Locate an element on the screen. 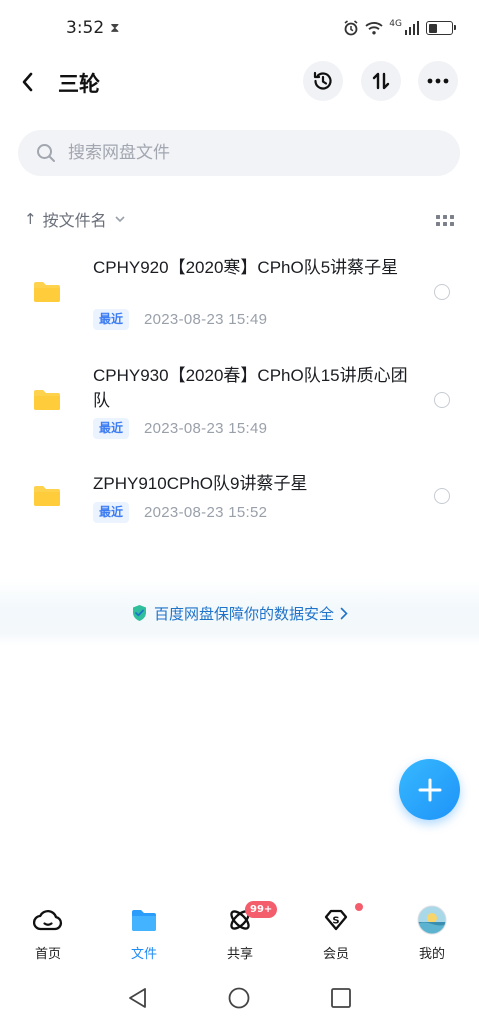  status-icons: 4G is located at coordinates (399, 27).